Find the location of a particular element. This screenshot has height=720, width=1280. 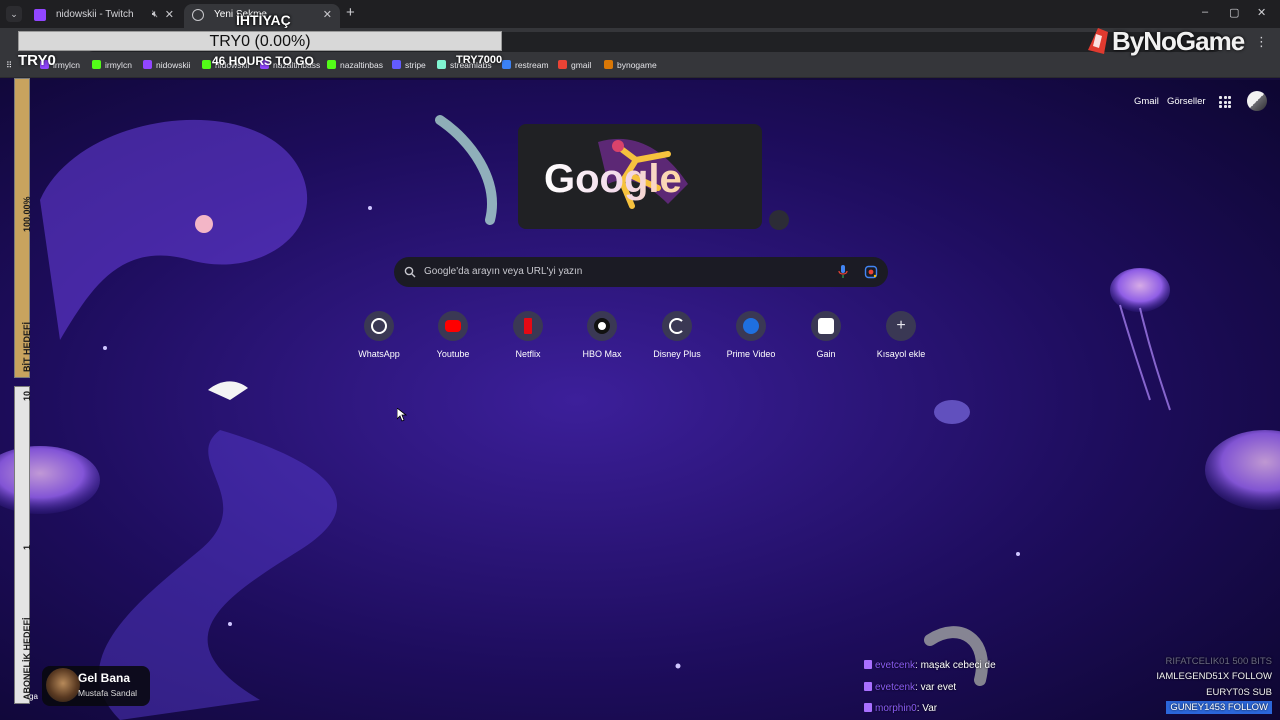

muted-speaker-icon: 🔇︎ is located at coordinates (155, 15).